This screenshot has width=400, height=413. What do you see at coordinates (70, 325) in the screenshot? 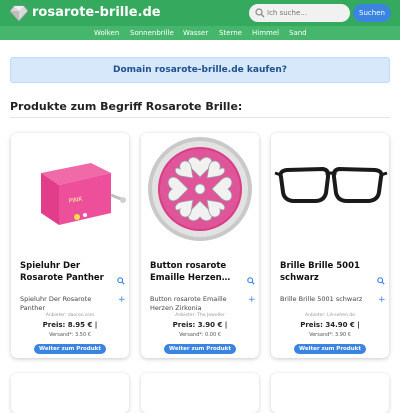
I see `product-price: Preis: 8.95 € |` at bounding box center [70, 325].